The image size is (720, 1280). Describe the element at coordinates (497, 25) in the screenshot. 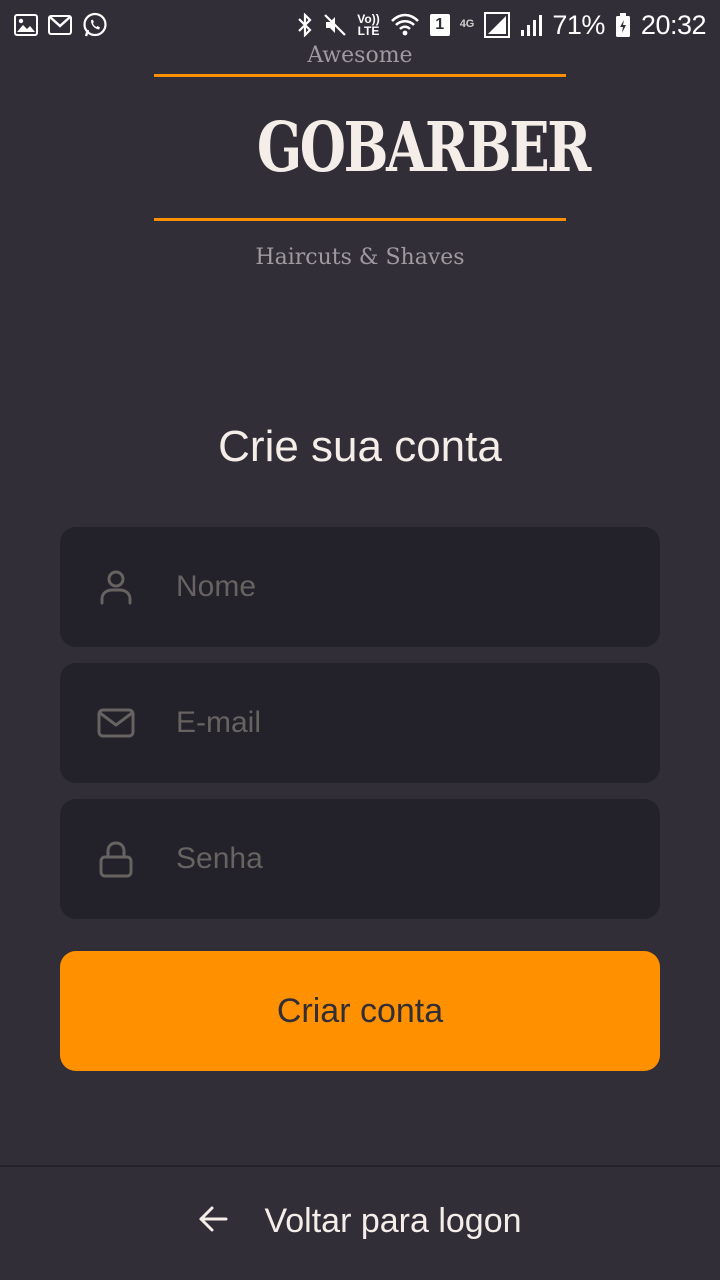

I see `signal-box-icon` at that location.